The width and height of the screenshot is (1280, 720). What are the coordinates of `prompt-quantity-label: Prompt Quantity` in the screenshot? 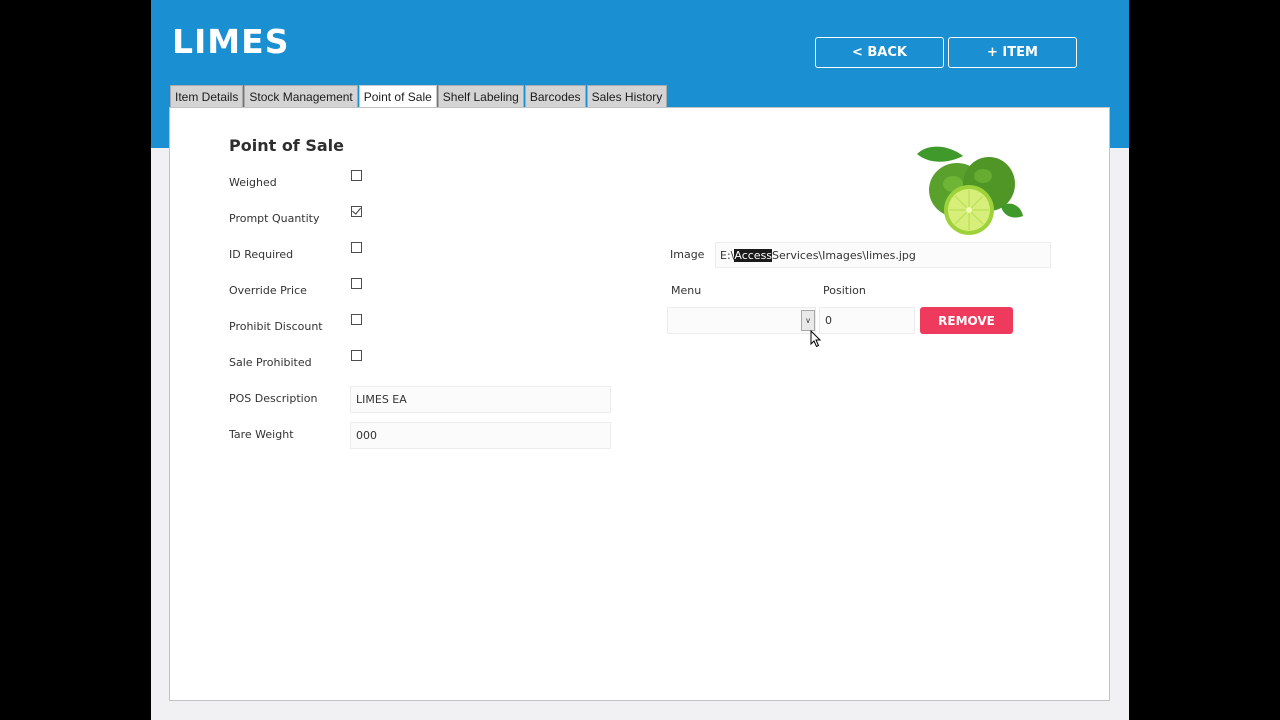 It's located at (274, 218).